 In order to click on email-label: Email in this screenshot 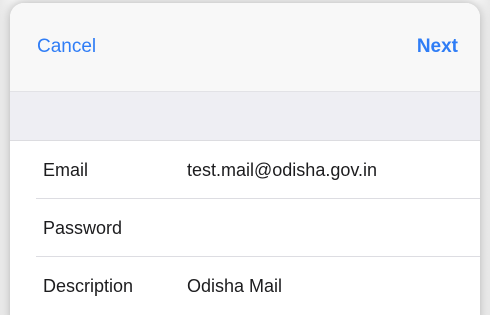, I will do `click(66, 170)`.